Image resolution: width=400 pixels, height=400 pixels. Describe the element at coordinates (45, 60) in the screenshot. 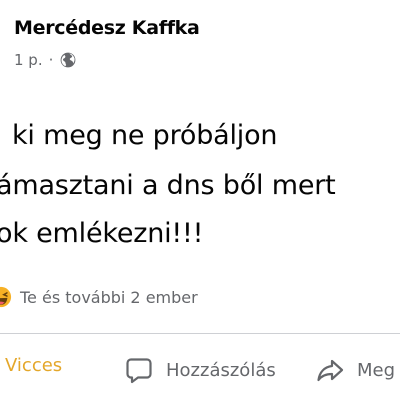

I see `post-meta: 1 p. ·` at that location.